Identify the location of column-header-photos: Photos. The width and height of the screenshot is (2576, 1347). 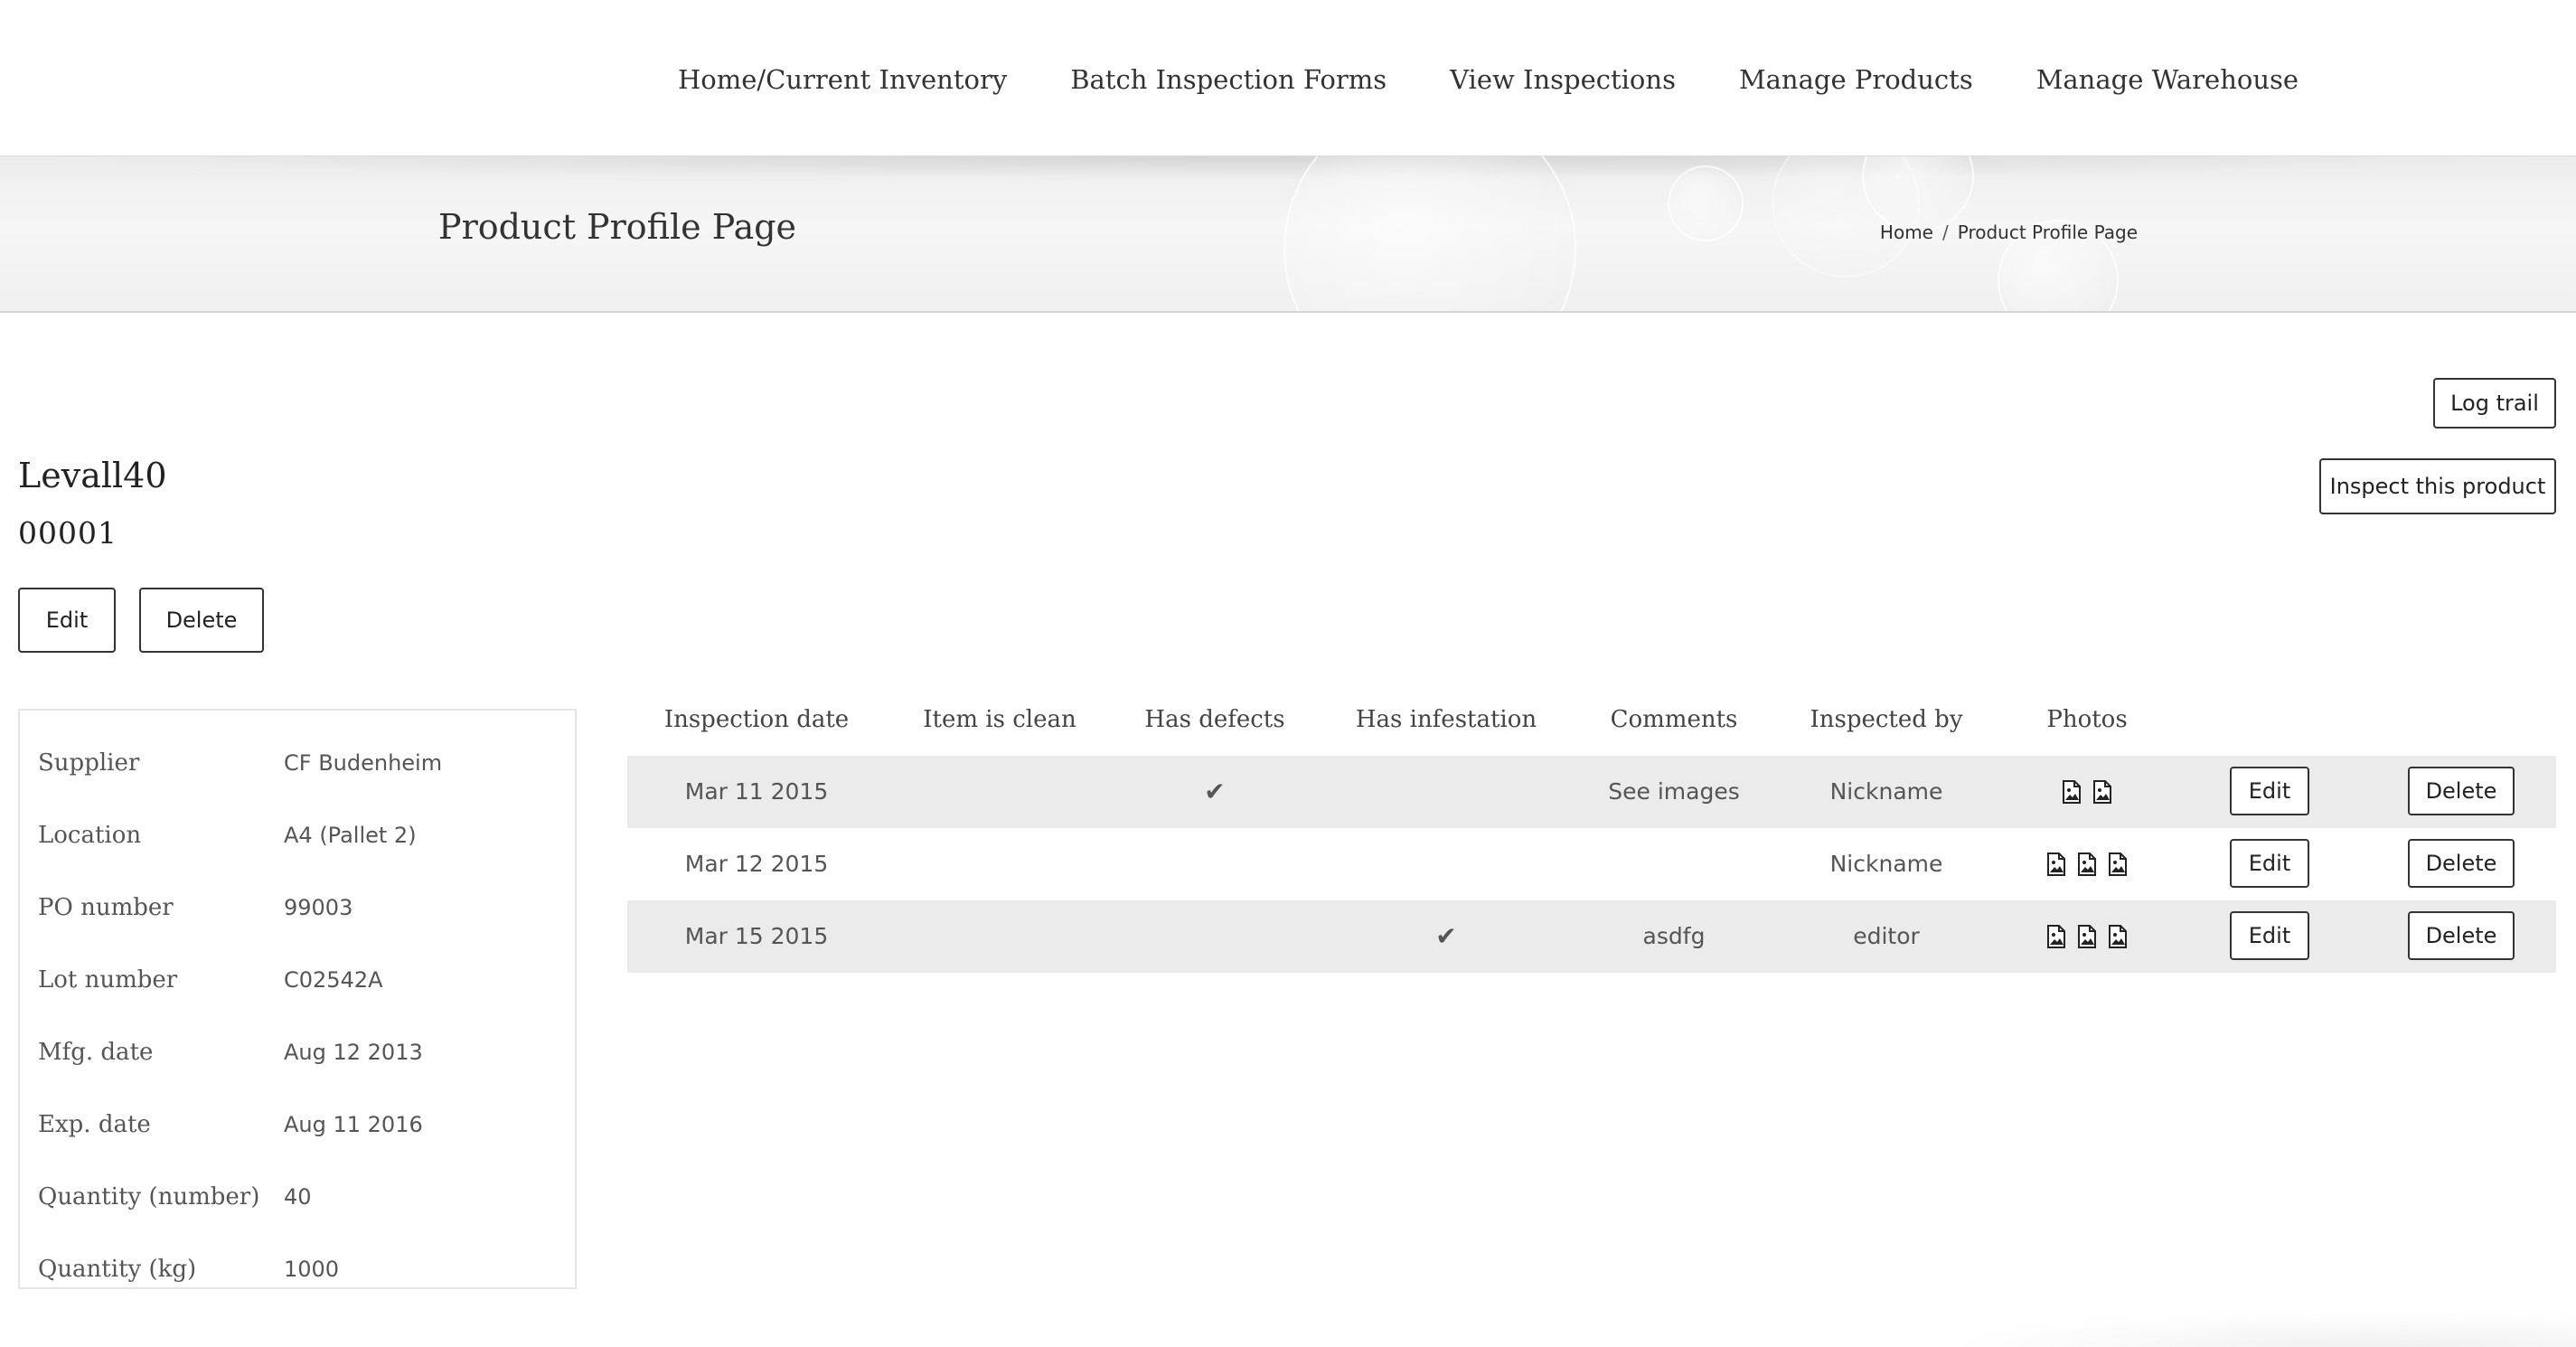
(2087, 719).